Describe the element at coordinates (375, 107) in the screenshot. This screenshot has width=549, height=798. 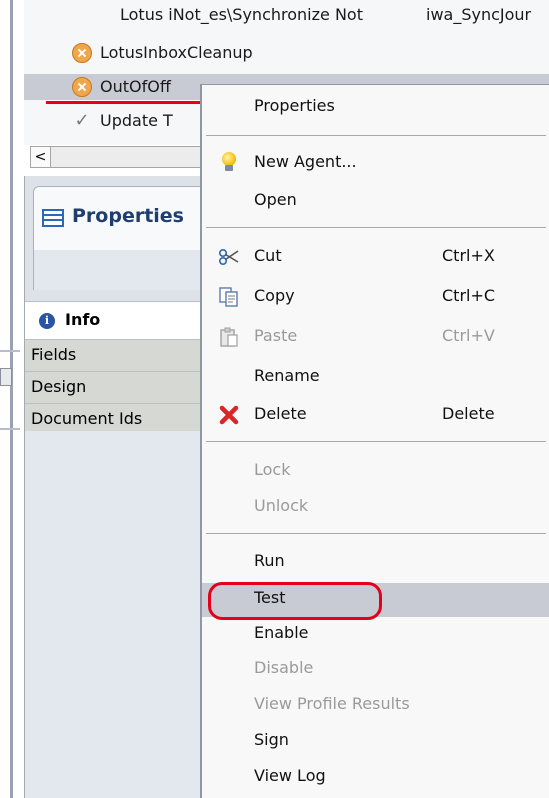
I see `menu-item-properties: Properties` at that location.